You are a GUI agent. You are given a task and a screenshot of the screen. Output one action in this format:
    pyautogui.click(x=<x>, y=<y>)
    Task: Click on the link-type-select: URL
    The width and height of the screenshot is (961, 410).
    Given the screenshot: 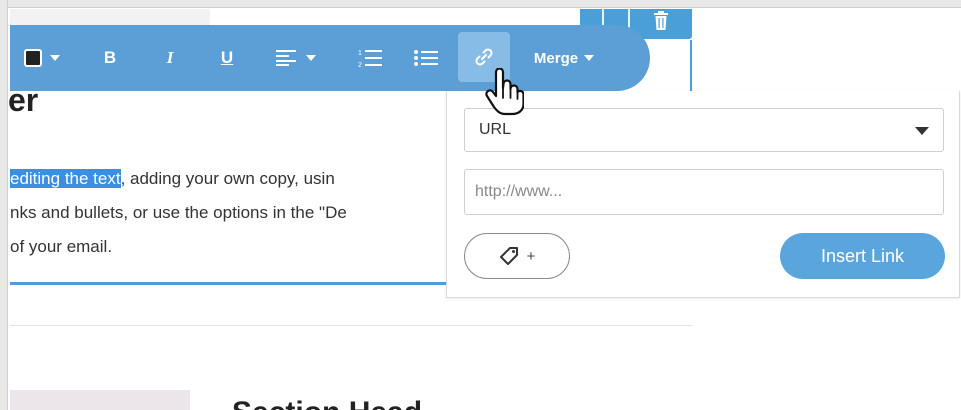 What is the action you would take?
    pyautogui.click(x=704, y=130)
    